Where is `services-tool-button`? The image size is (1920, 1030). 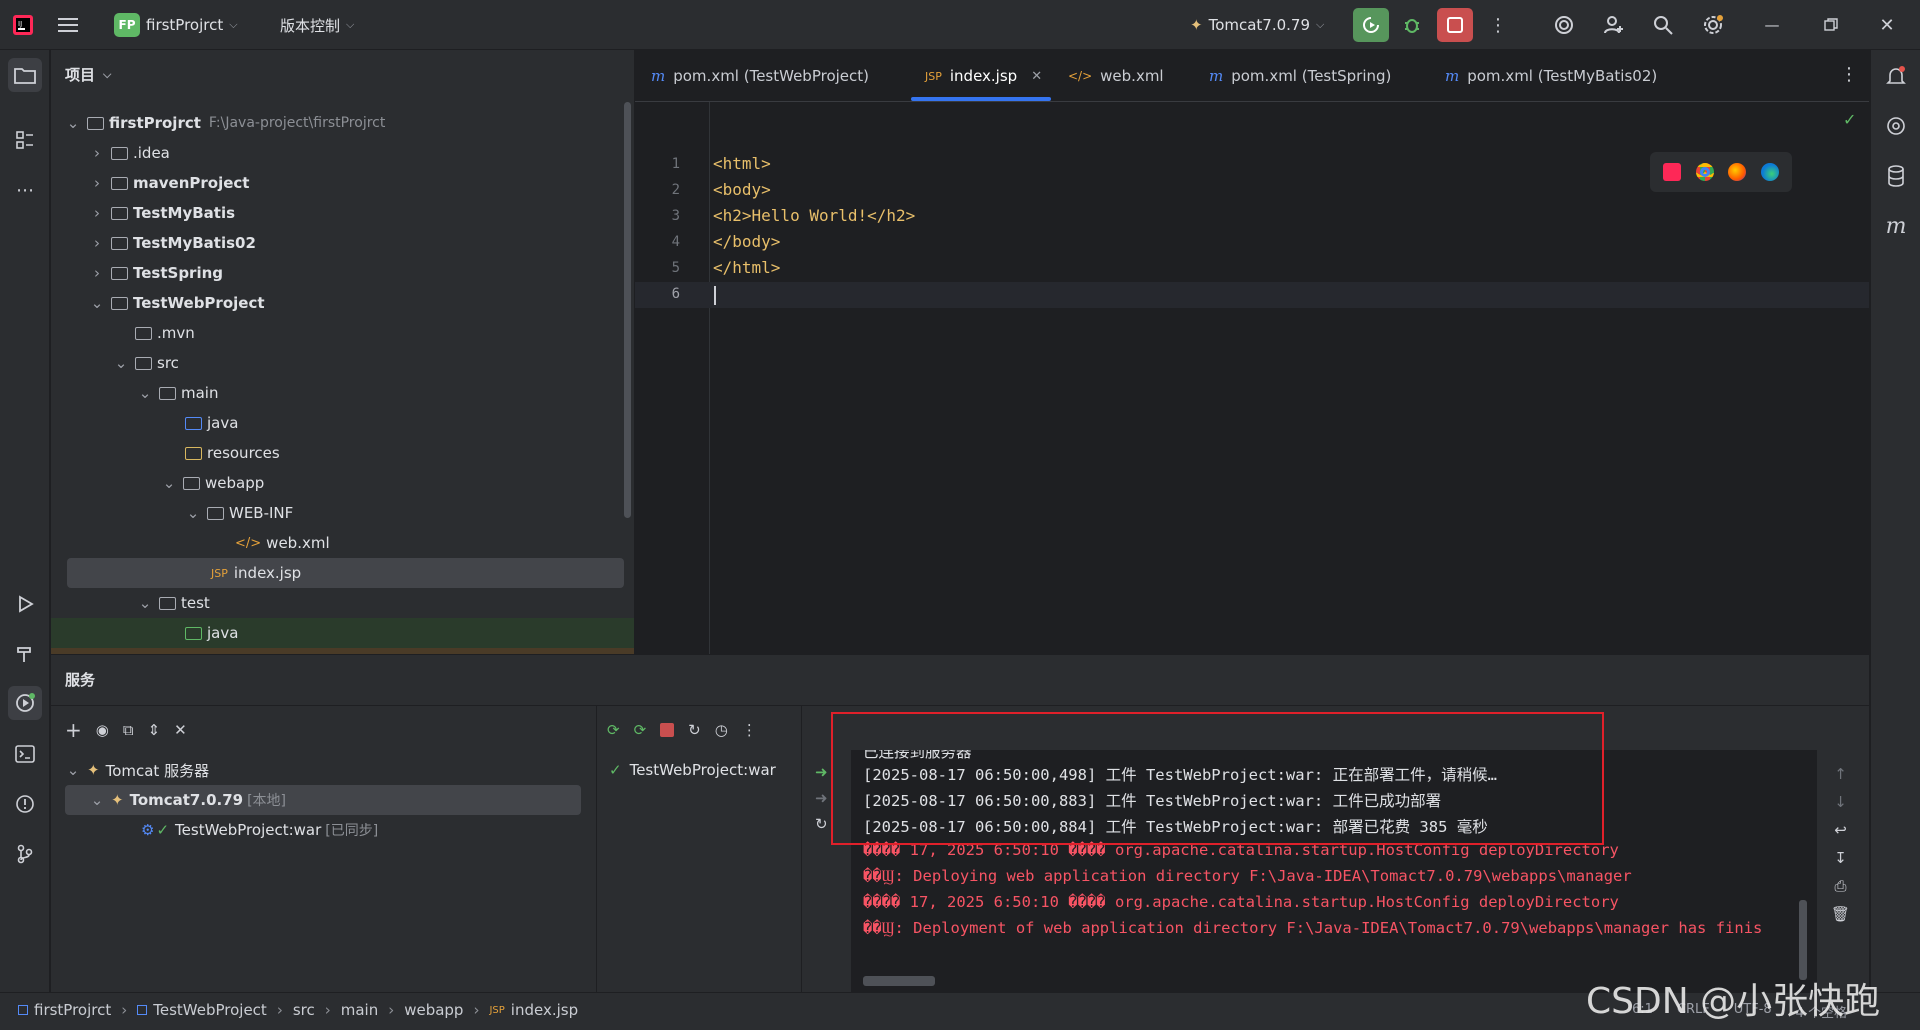 services-tool-button is located at coordinates (25, 703).